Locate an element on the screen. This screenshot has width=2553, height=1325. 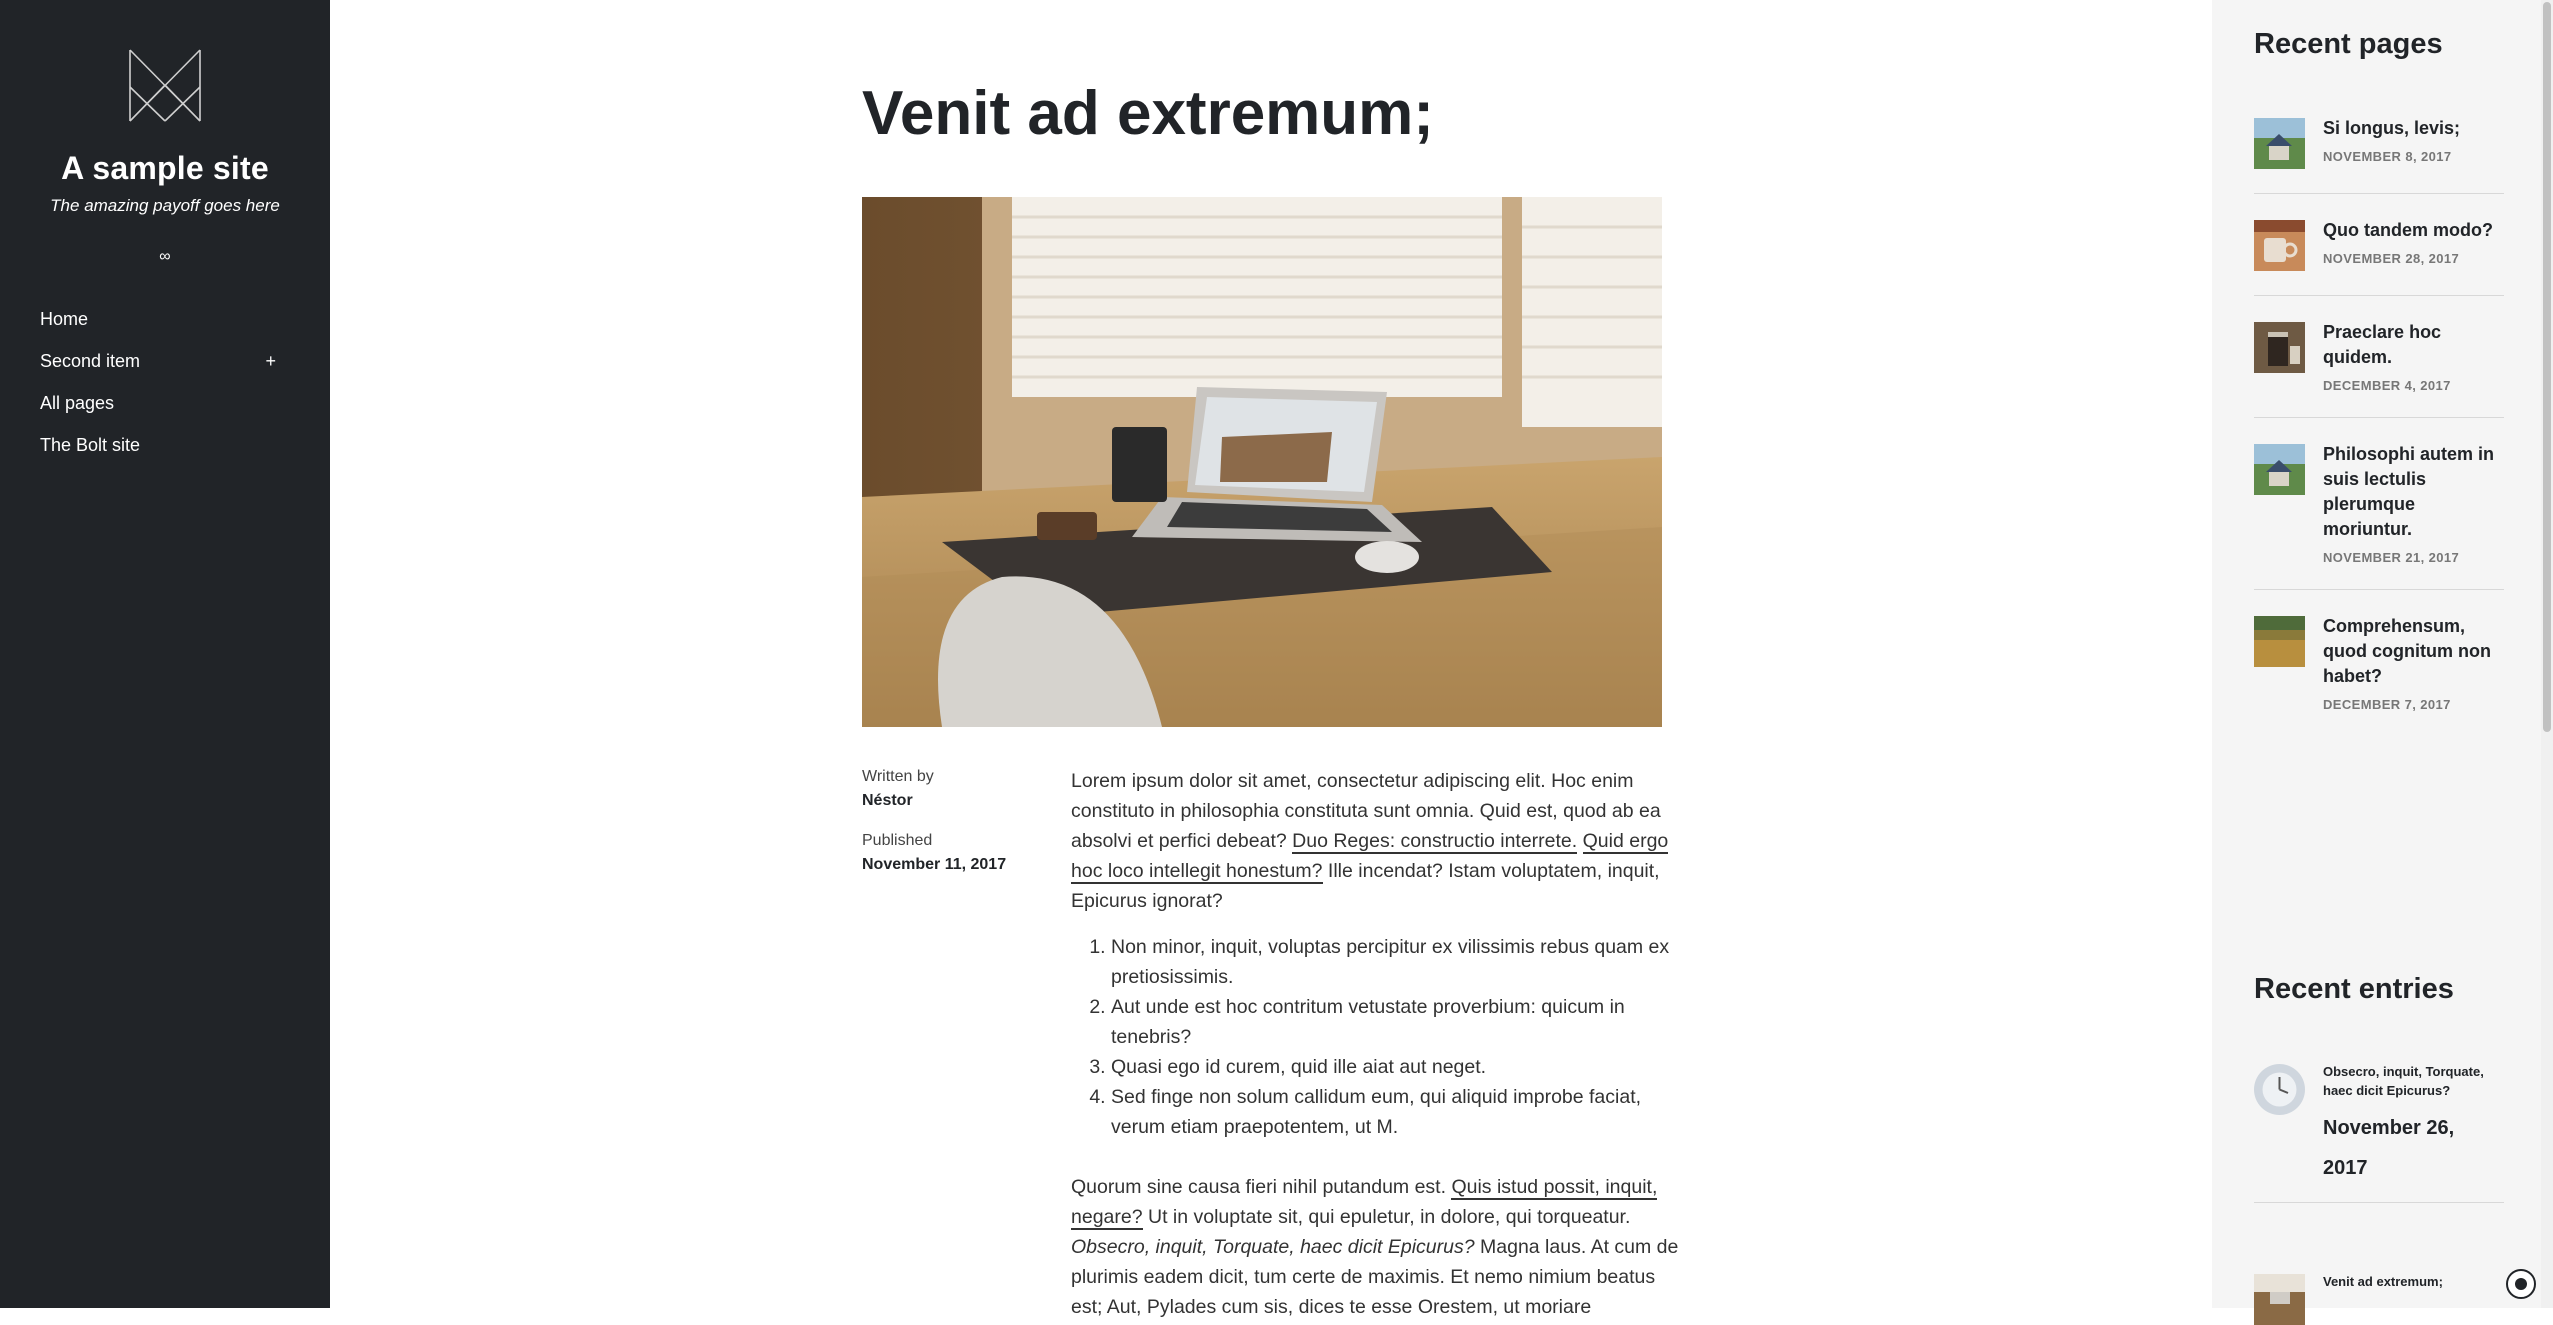
recent-page-title: Si longus, levis; is located at coordinates (2392, 128).